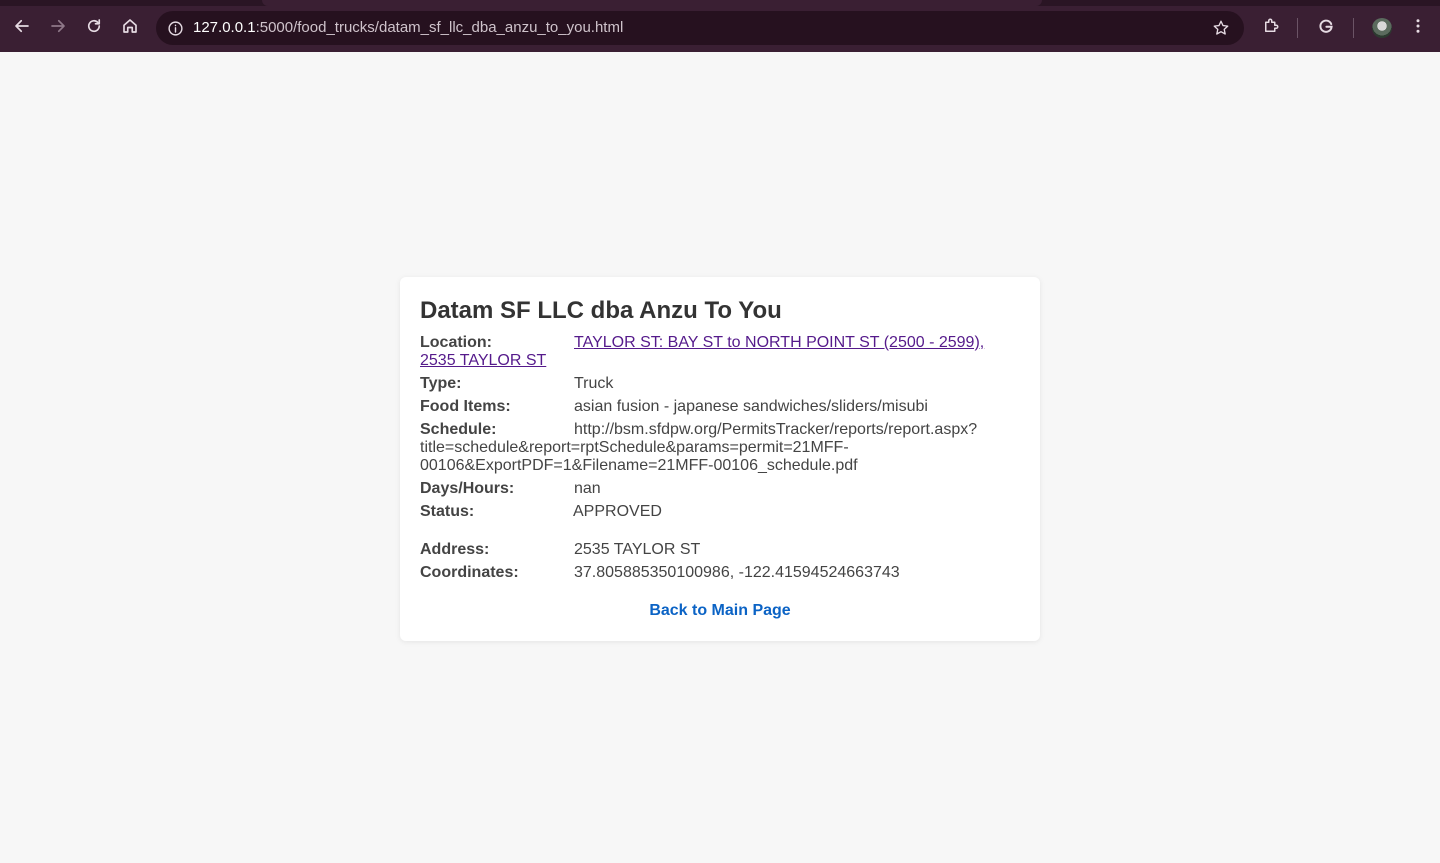 The width and height of the screenshot is (1440, 863). Describe the element at coordinates (715, 512) in the screenshot. I see `status-row: Status: APPROVED` at that location.